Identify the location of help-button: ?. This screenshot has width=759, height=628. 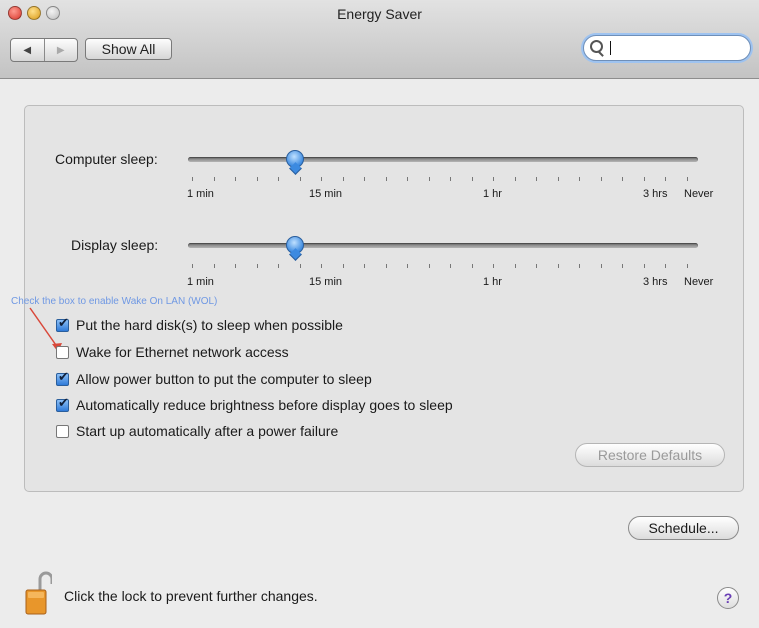
(728, 598).